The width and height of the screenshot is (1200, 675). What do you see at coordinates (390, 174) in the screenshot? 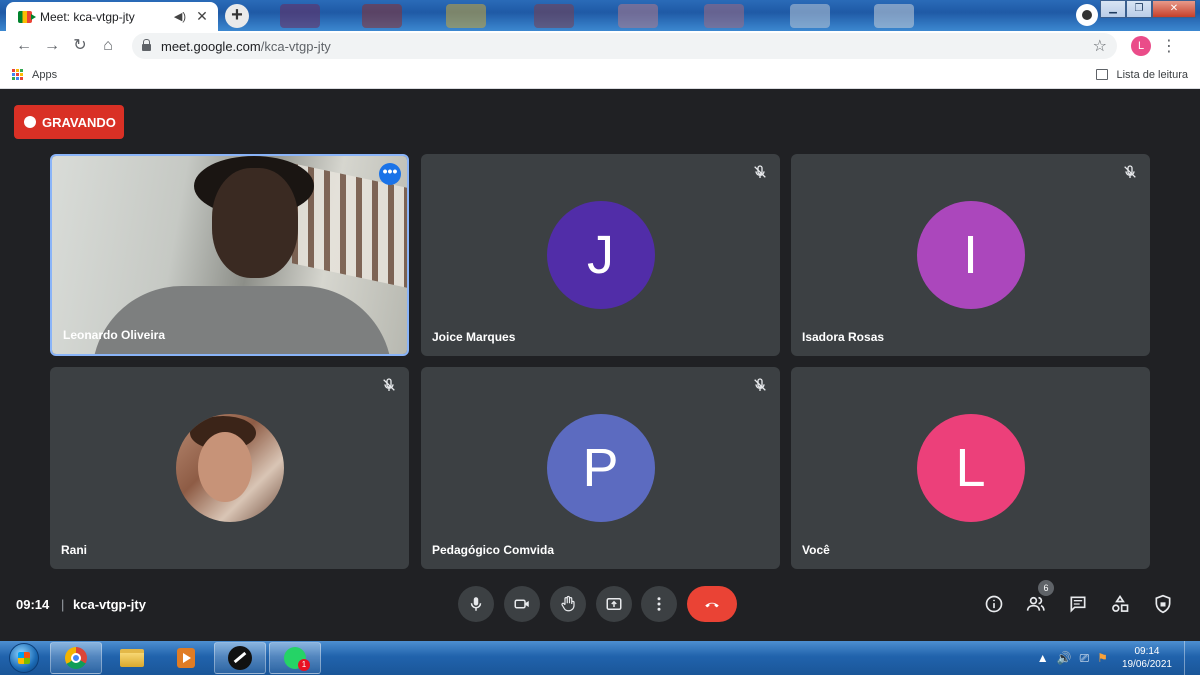
I see `tile-more-options-button: •••` at bounding box center [390, 174].